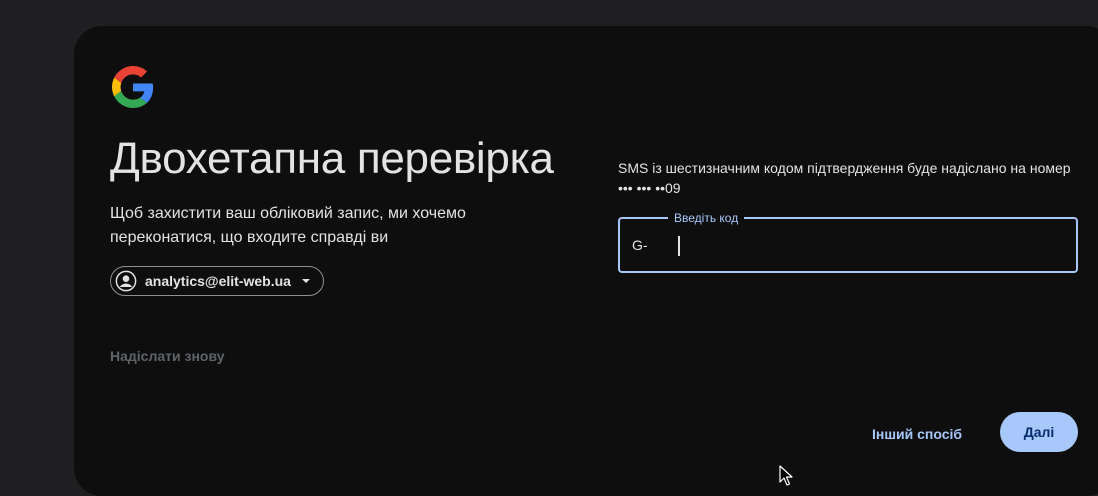  Describe the element at coordinates (640, 245) in the screenshot. I see `code-prefix: G-` at that location.